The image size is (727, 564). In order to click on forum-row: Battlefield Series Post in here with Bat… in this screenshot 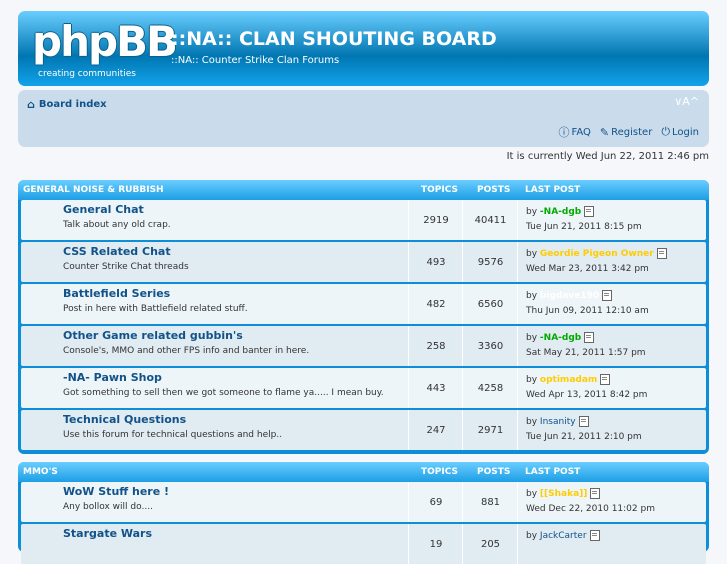, I will do `click(363, 304)`.